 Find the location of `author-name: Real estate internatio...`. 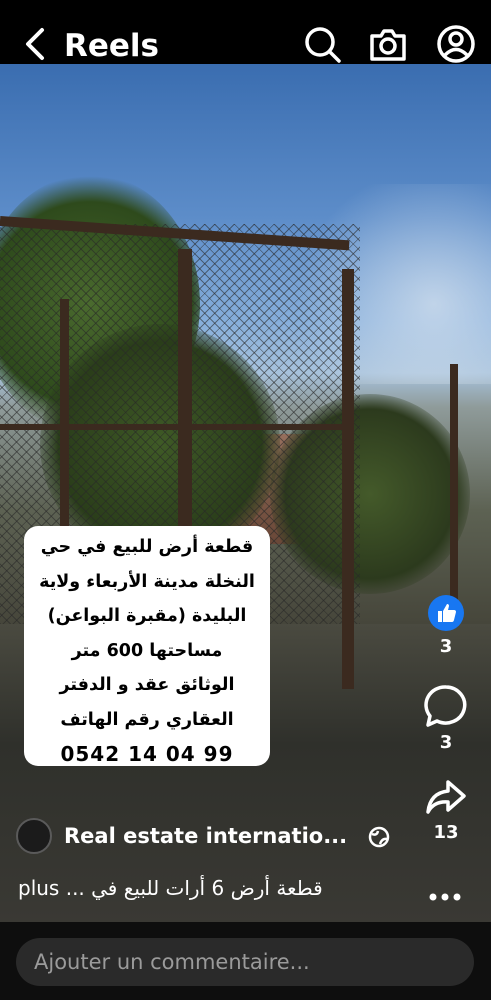

author-name: Real estate internatio... is located at coordinates (205, 836).